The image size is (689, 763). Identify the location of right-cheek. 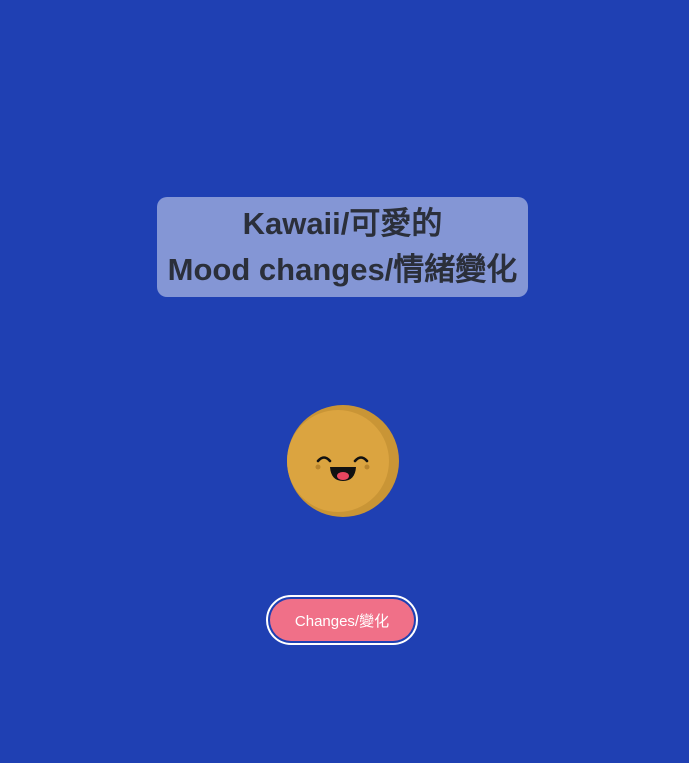
(367, 467).